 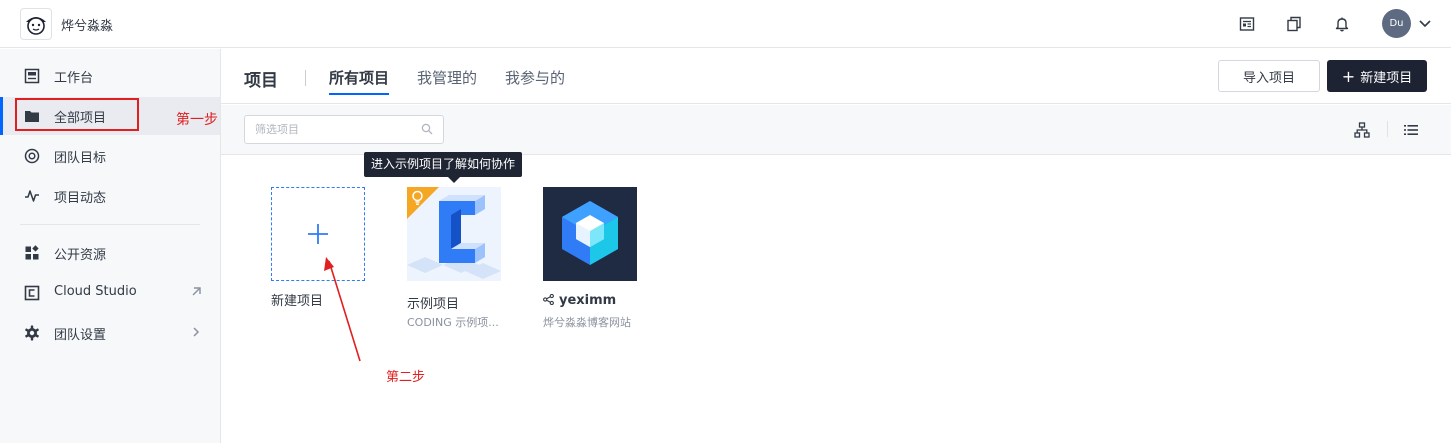 I want to click on workbench-icon, so click(x=32, y=76).